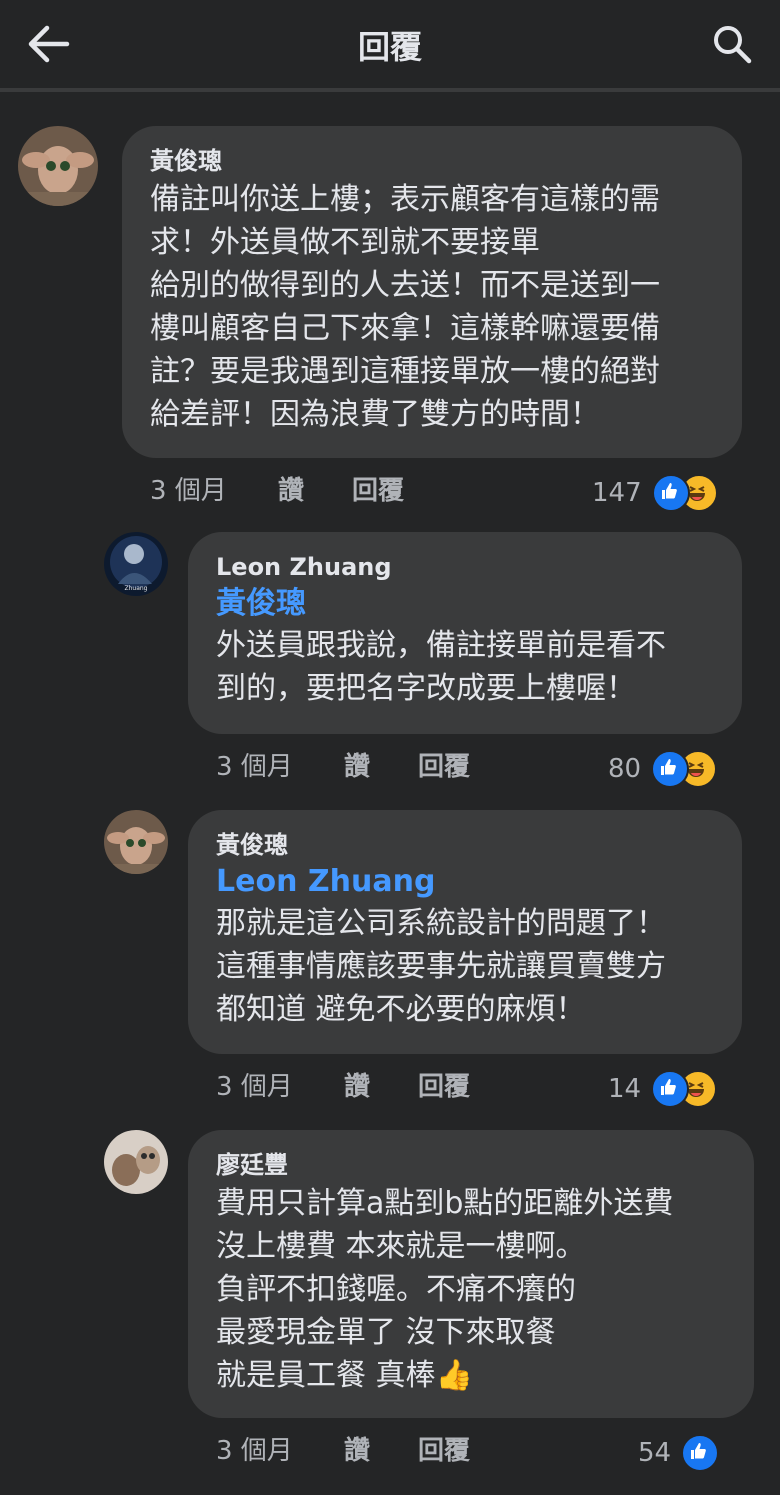  I want to click on mention-link: Leon Zhuang, so click(465, 882).